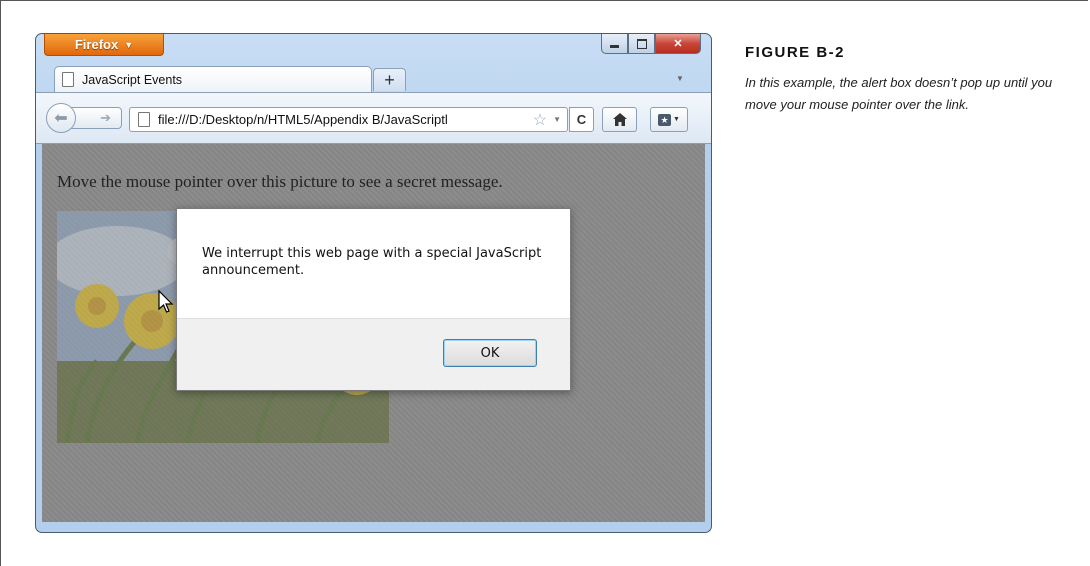  I want to click on back-arrow-icon: ⬅, so click(61, 118).